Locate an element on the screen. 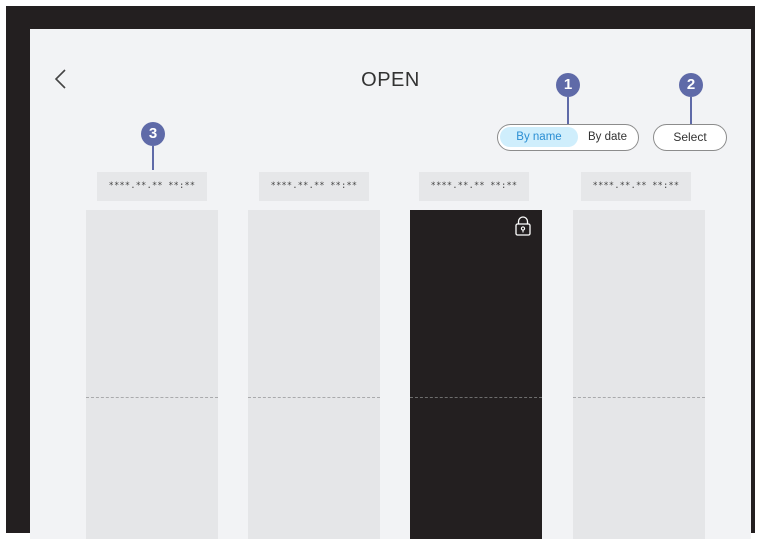 Image resolution: width=758 pixels, height=539 pixels. page-thumbnail-locked is located at coordinates (476, 374).